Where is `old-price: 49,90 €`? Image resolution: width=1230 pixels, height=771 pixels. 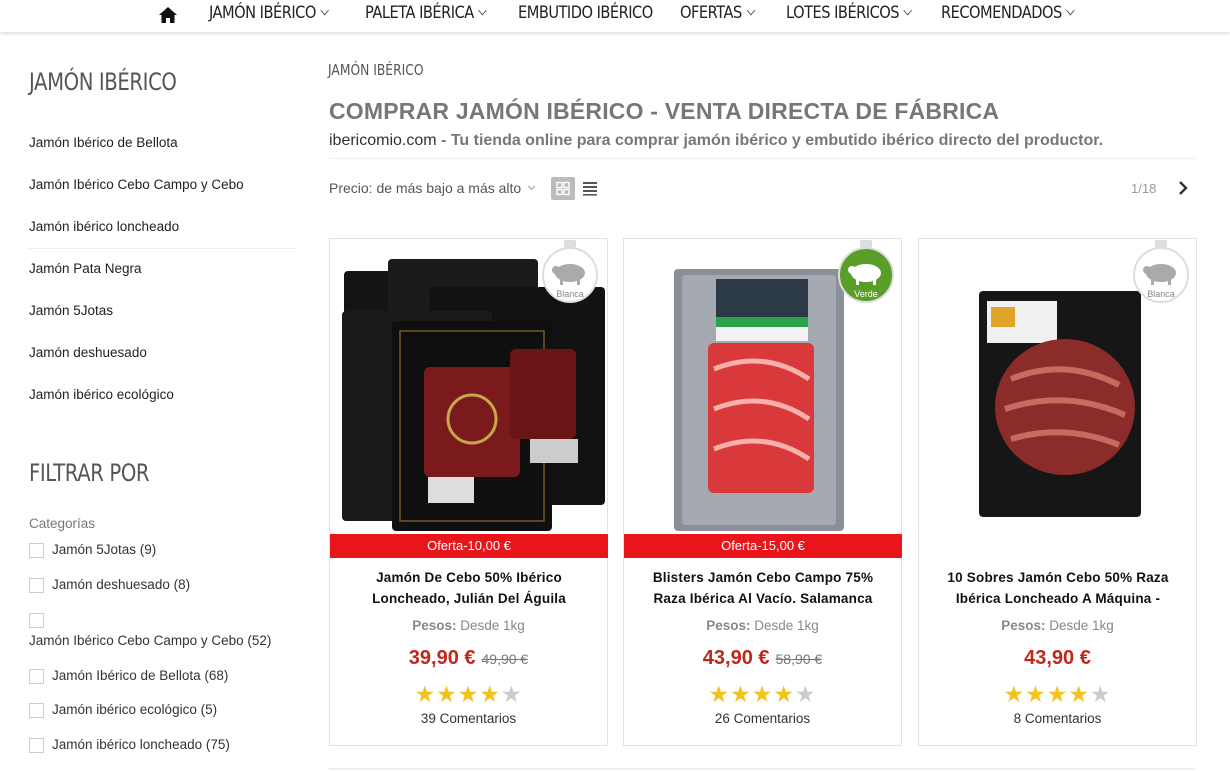 old-price: 49,90 € is located at coordinates (505, 659).